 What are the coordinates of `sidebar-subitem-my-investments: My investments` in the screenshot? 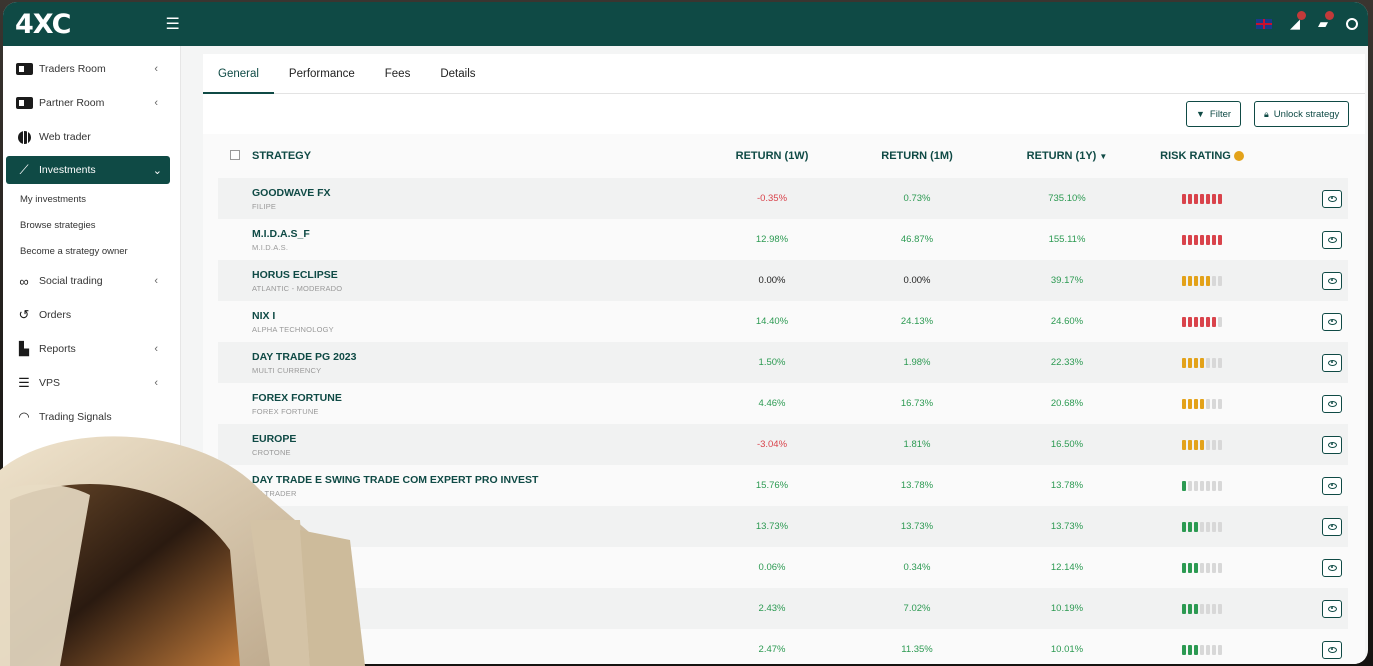 It's located at (91, 199).